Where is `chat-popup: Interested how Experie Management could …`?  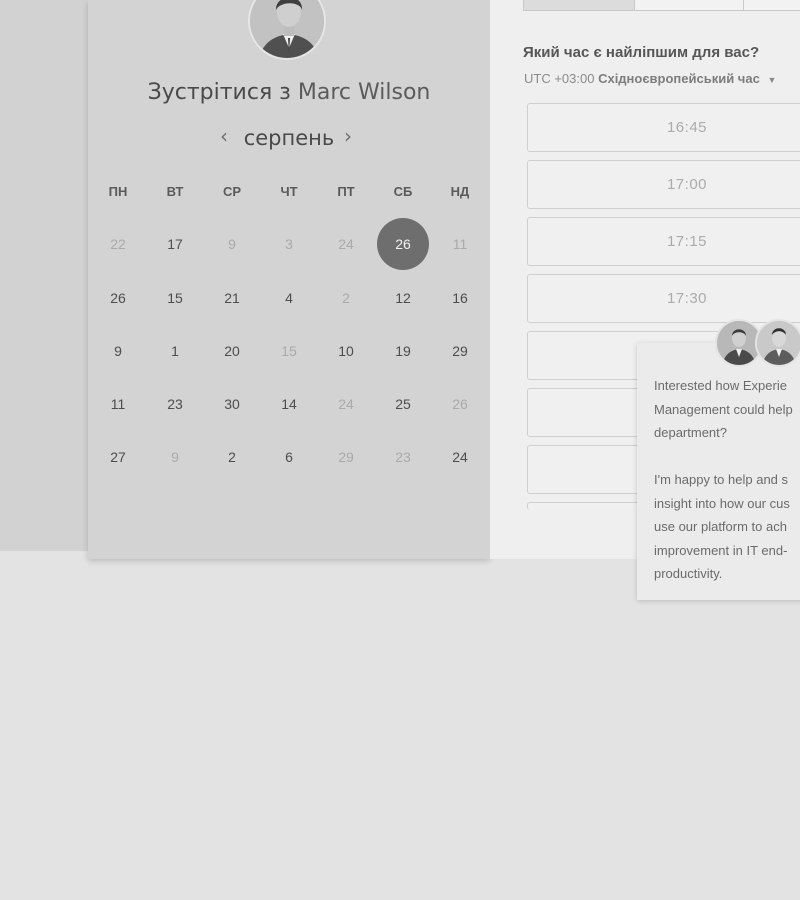 chat-popup: Interested how Experie Management could … is located at coordinates (718, 471).